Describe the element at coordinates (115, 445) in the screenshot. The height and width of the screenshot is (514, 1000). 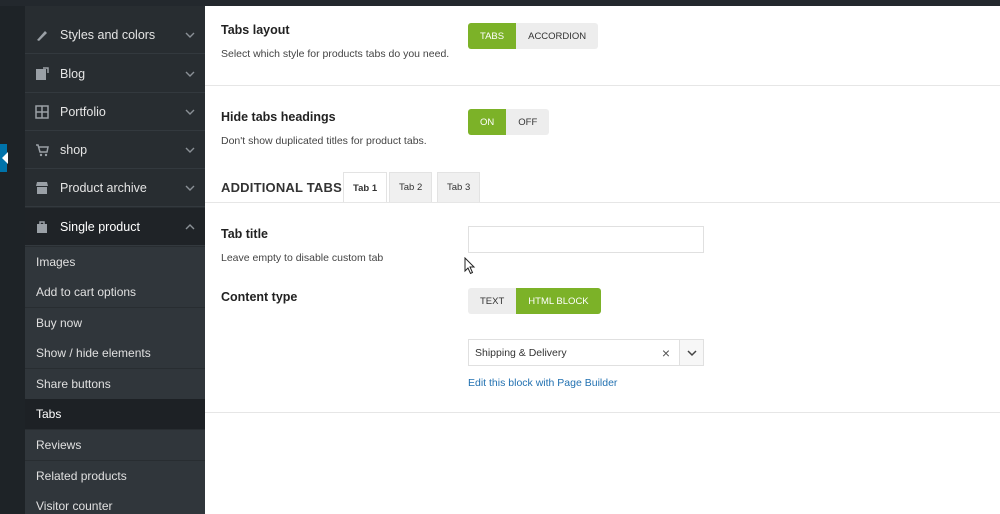
I see `submenu-item-reviews: Reviews` at that location.